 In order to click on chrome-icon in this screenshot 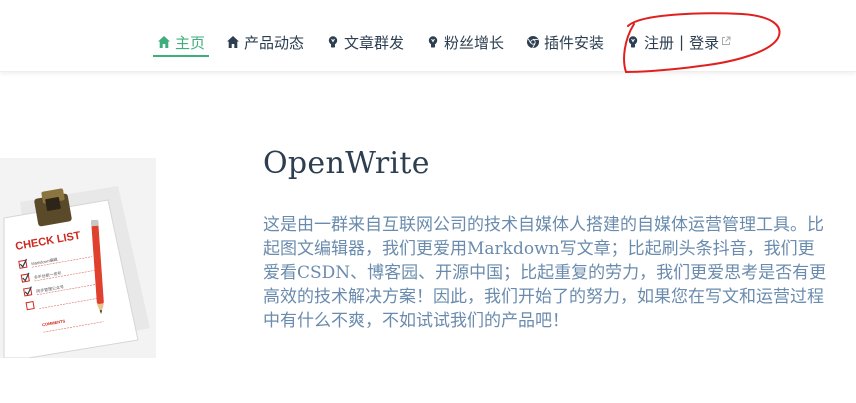, I will do `click(533, 42)`.